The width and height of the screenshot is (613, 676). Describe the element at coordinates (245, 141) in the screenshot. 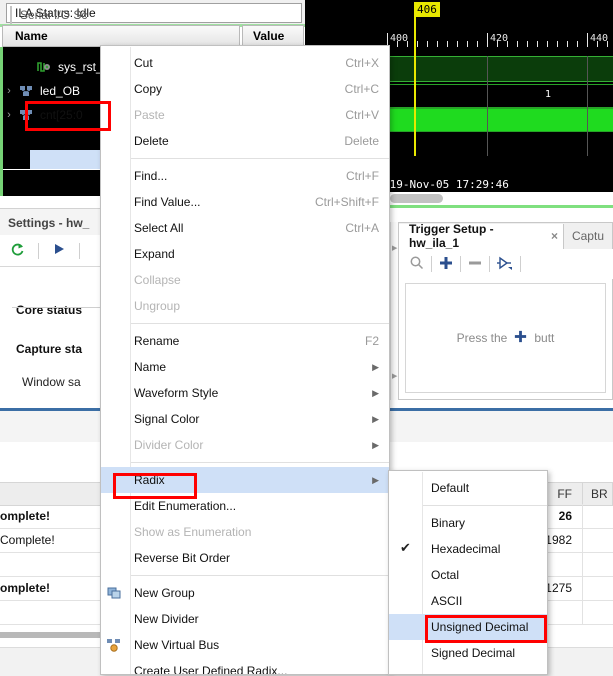

I see `menu-item-delete: Delete Delete` at that location.